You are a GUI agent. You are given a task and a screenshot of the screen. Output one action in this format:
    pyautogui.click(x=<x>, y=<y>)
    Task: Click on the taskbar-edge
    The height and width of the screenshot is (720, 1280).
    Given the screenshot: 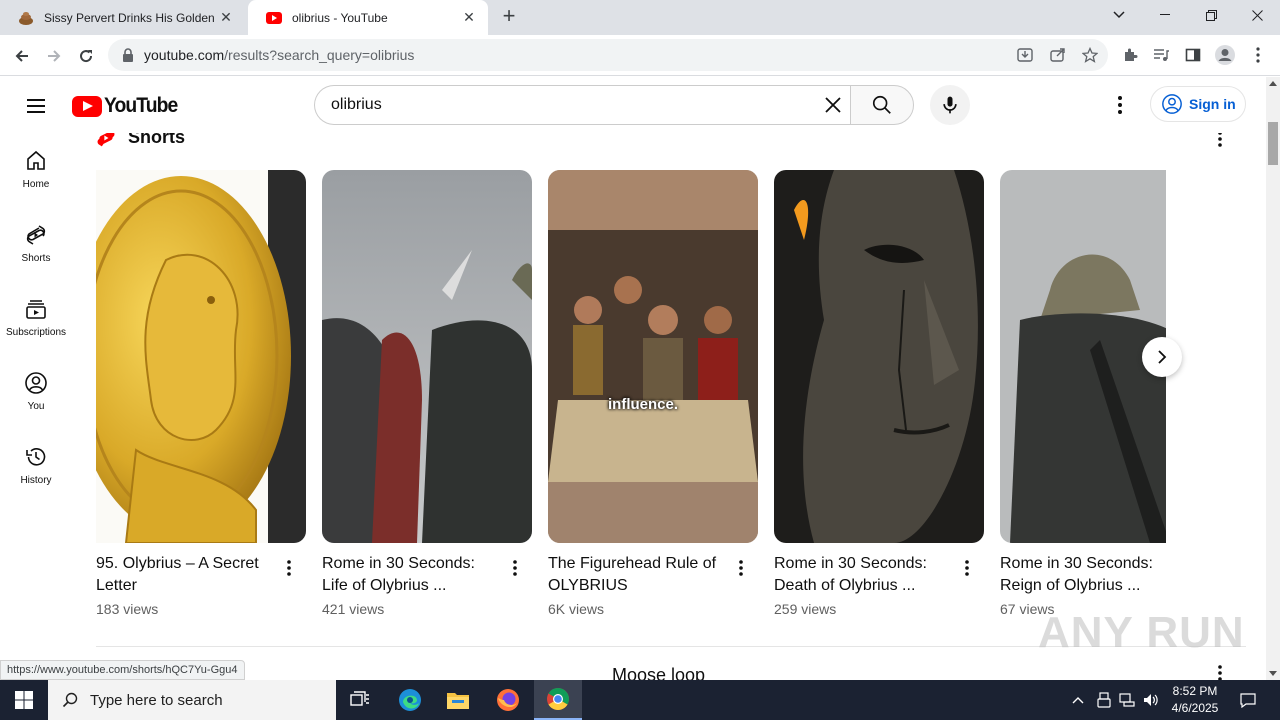 What is the action you would take?
    pyautogui.click(x=410, y=700)
    